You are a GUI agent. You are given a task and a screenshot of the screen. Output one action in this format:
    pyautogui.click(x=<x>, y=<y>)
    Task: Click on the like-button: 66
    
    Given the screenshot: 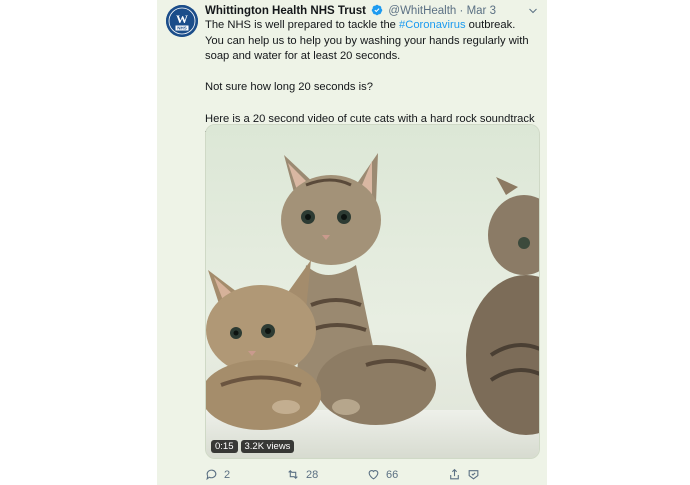 What is the action you would take?
    pyautogui.click(x=382, y=474)
    